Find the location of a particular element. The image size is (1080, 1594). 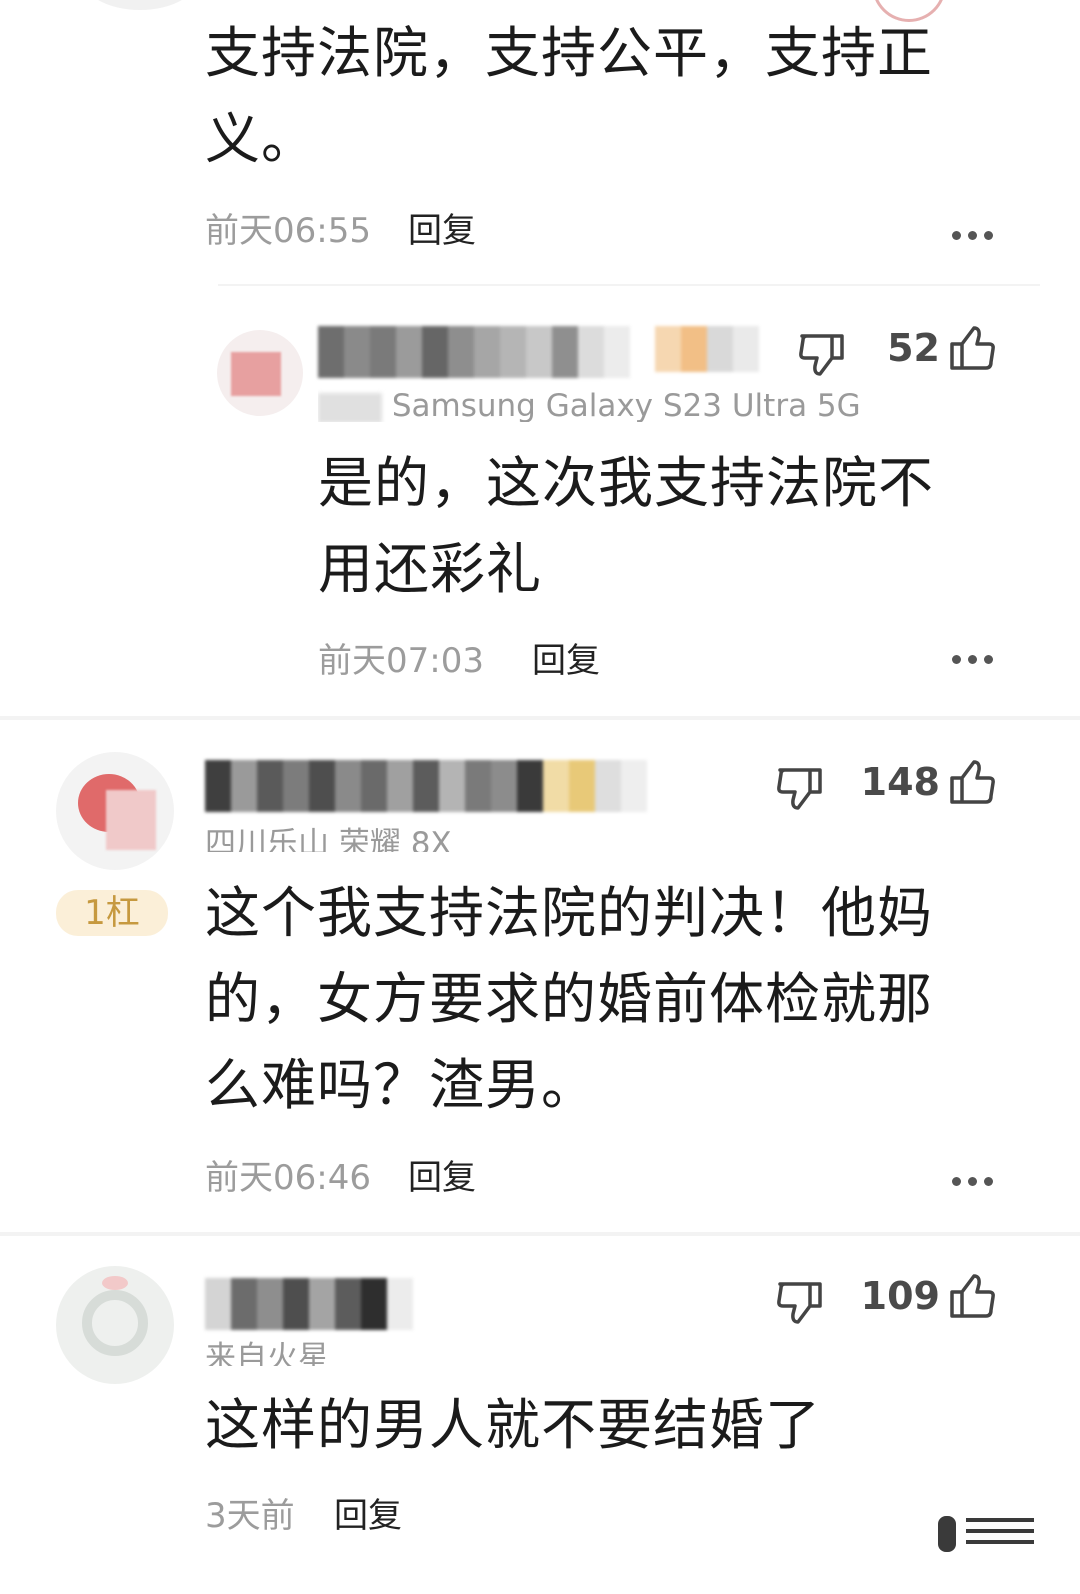

comment-text: 支持法院，支持公平，支持正义。 is located at coordinates (569, 96).